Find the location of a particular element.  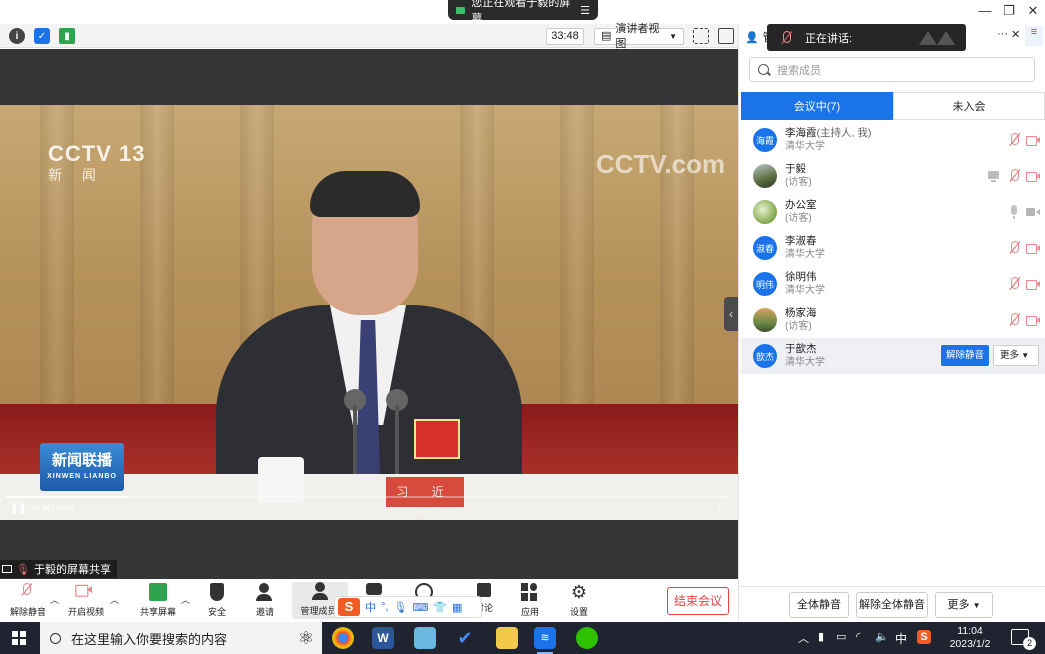

apps-button: 应用 is located at coordinates (530, 600).